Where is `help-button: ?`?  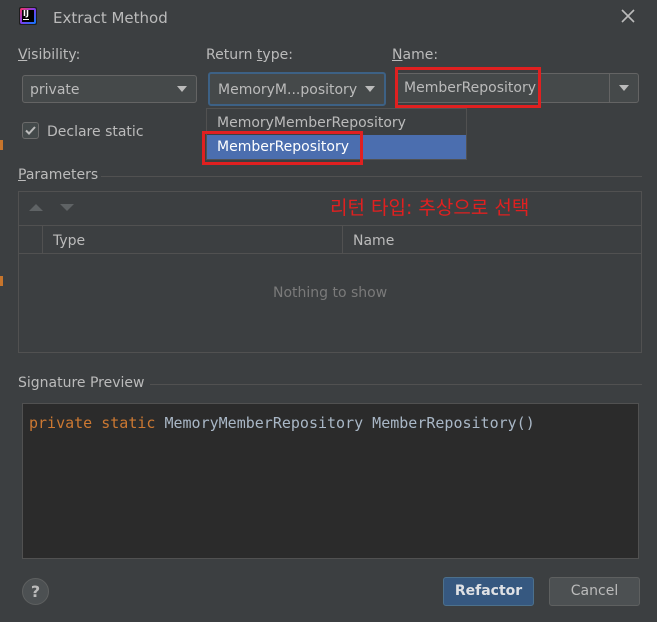
help-button: ? is located at coordinates (35, 591).